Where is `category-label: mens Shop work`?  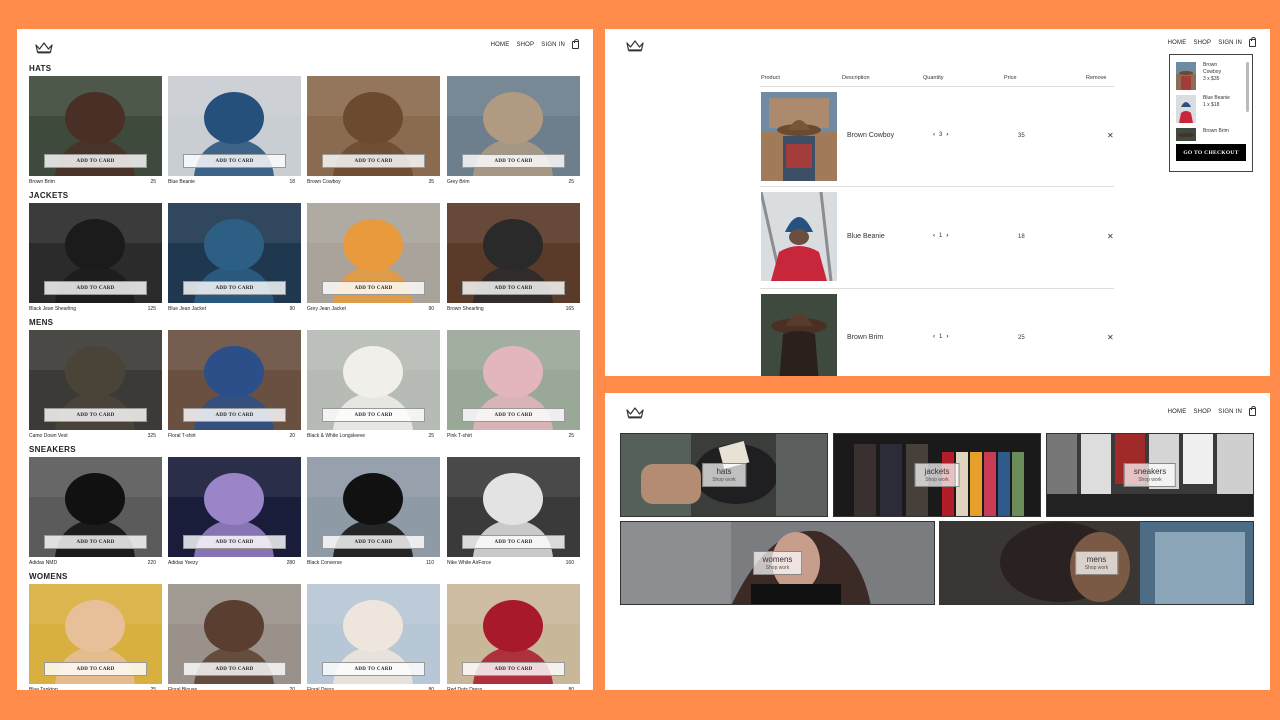
category-label: mens Shop work is located at coordinates (1096, 563).